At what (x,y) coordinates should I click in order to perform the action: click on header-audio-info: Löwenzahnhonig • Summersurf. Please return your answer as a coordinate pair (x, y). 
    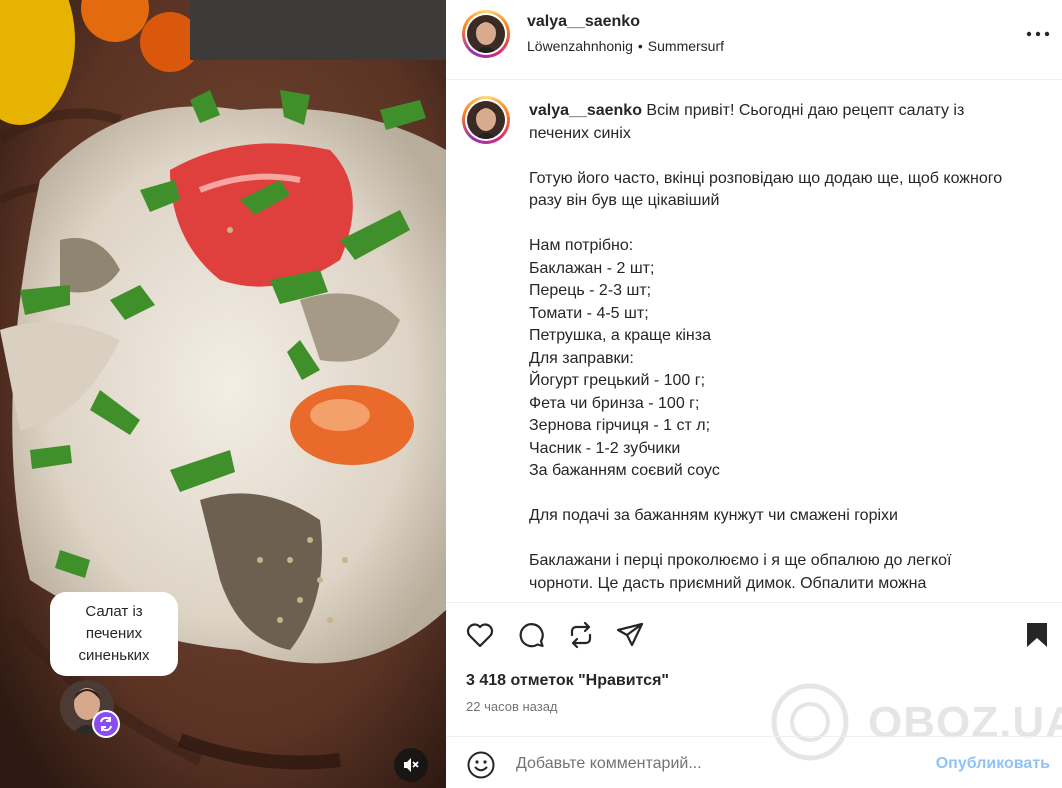
    Looking at the image, I should click on (625, 46).